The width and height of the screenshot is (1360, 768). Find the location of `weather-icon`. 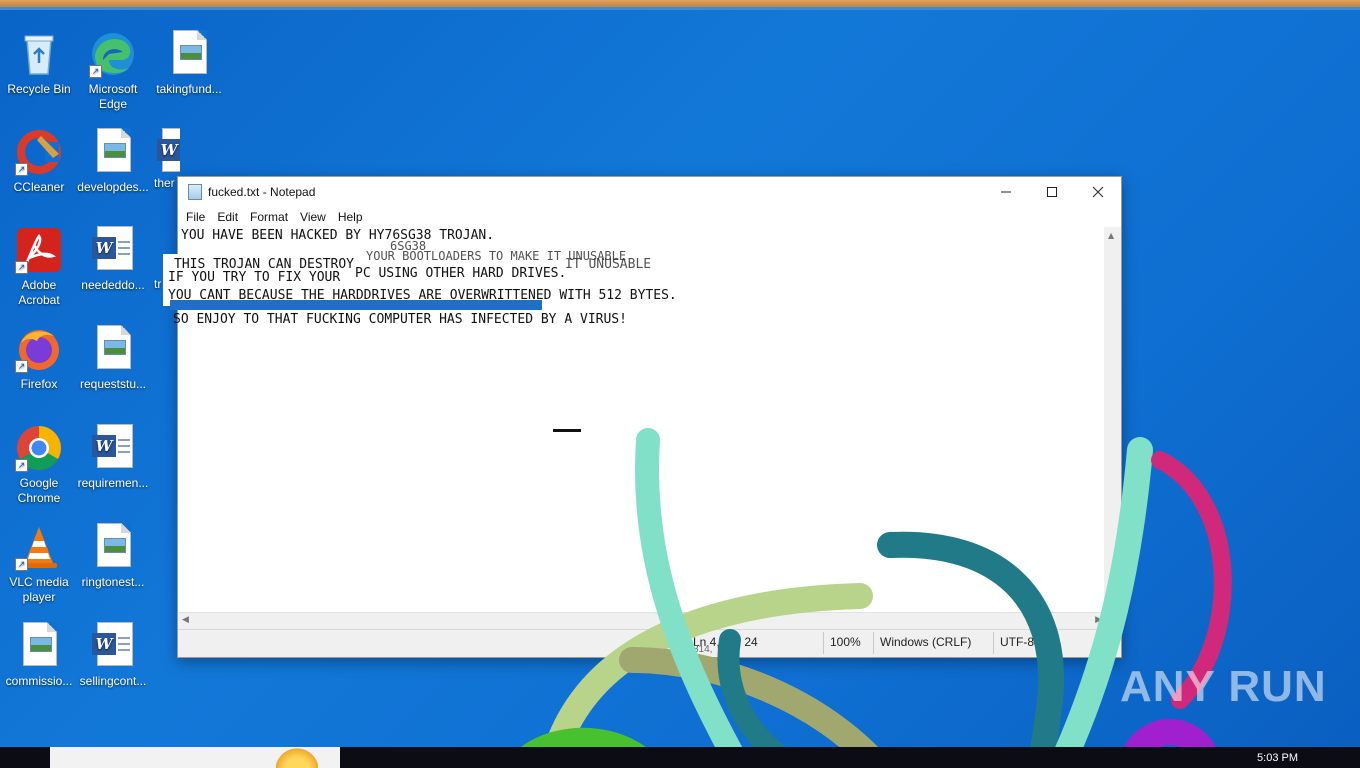

weather-icon is located at coordinates (297, 758).